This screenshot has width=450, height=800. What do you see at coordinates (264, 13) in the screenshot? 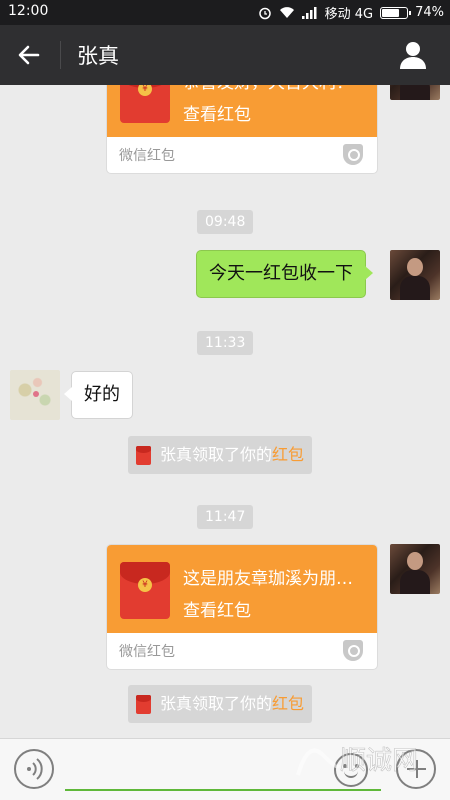
I see `alarm-icon` at bounding box center [264, 13].